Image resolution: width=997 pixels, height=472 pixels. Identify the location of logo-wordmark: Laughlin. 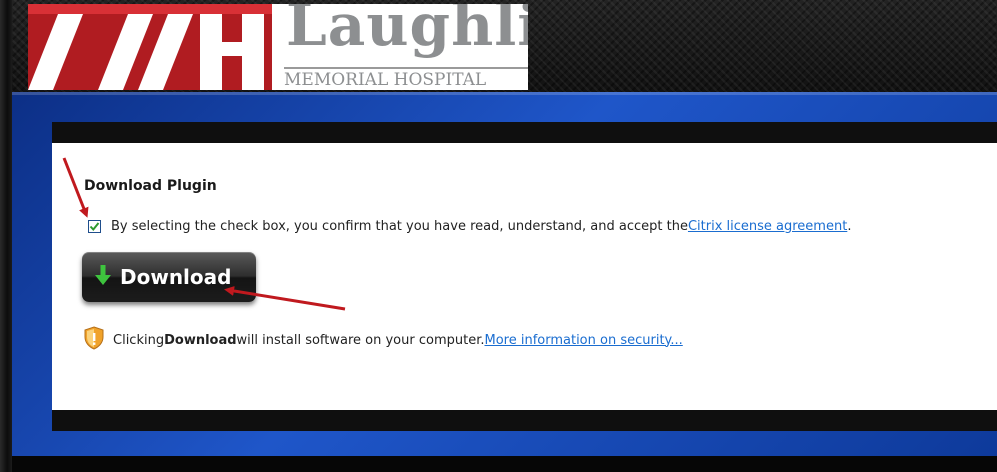
(407, 31).